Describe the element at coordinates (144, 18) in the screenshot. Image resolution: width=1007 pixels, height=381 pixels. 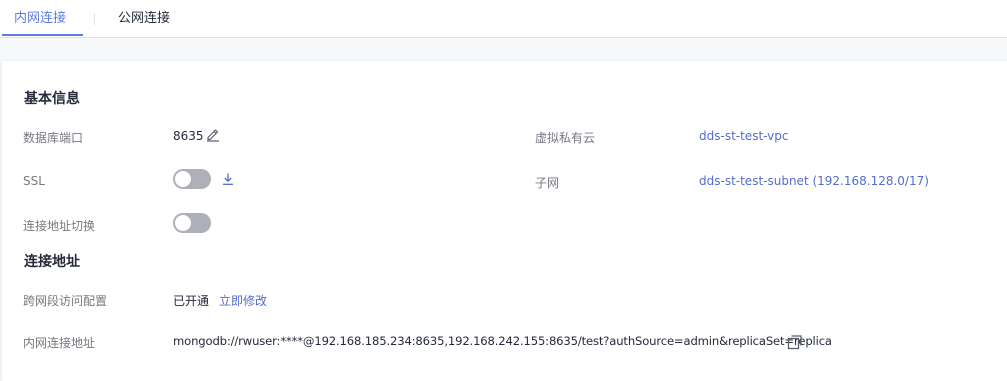
I see `tab-public-connection: 公网连接` at that location.